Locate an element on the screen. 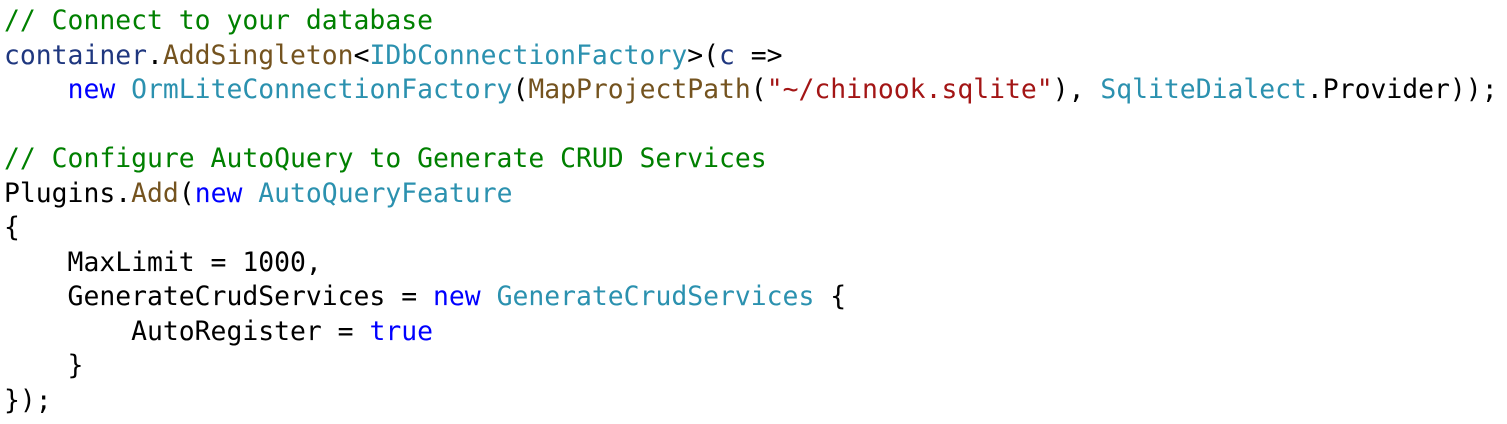  code-token-type: SqliteDialect is located at coordinates (1203, 89).